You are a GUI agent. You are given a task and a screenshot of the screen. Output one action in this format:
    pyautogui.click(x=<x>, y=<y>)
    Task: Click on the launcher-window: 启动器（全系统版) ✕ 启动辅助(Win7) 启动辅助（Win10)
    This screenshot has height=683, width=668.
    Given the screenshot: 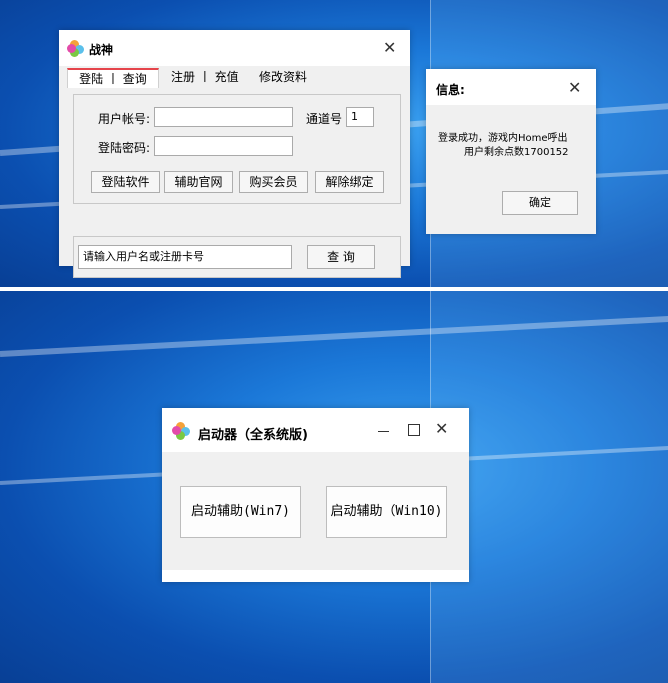 What is the action you would take?
    pyautogui.click(x=315, y=495)
    